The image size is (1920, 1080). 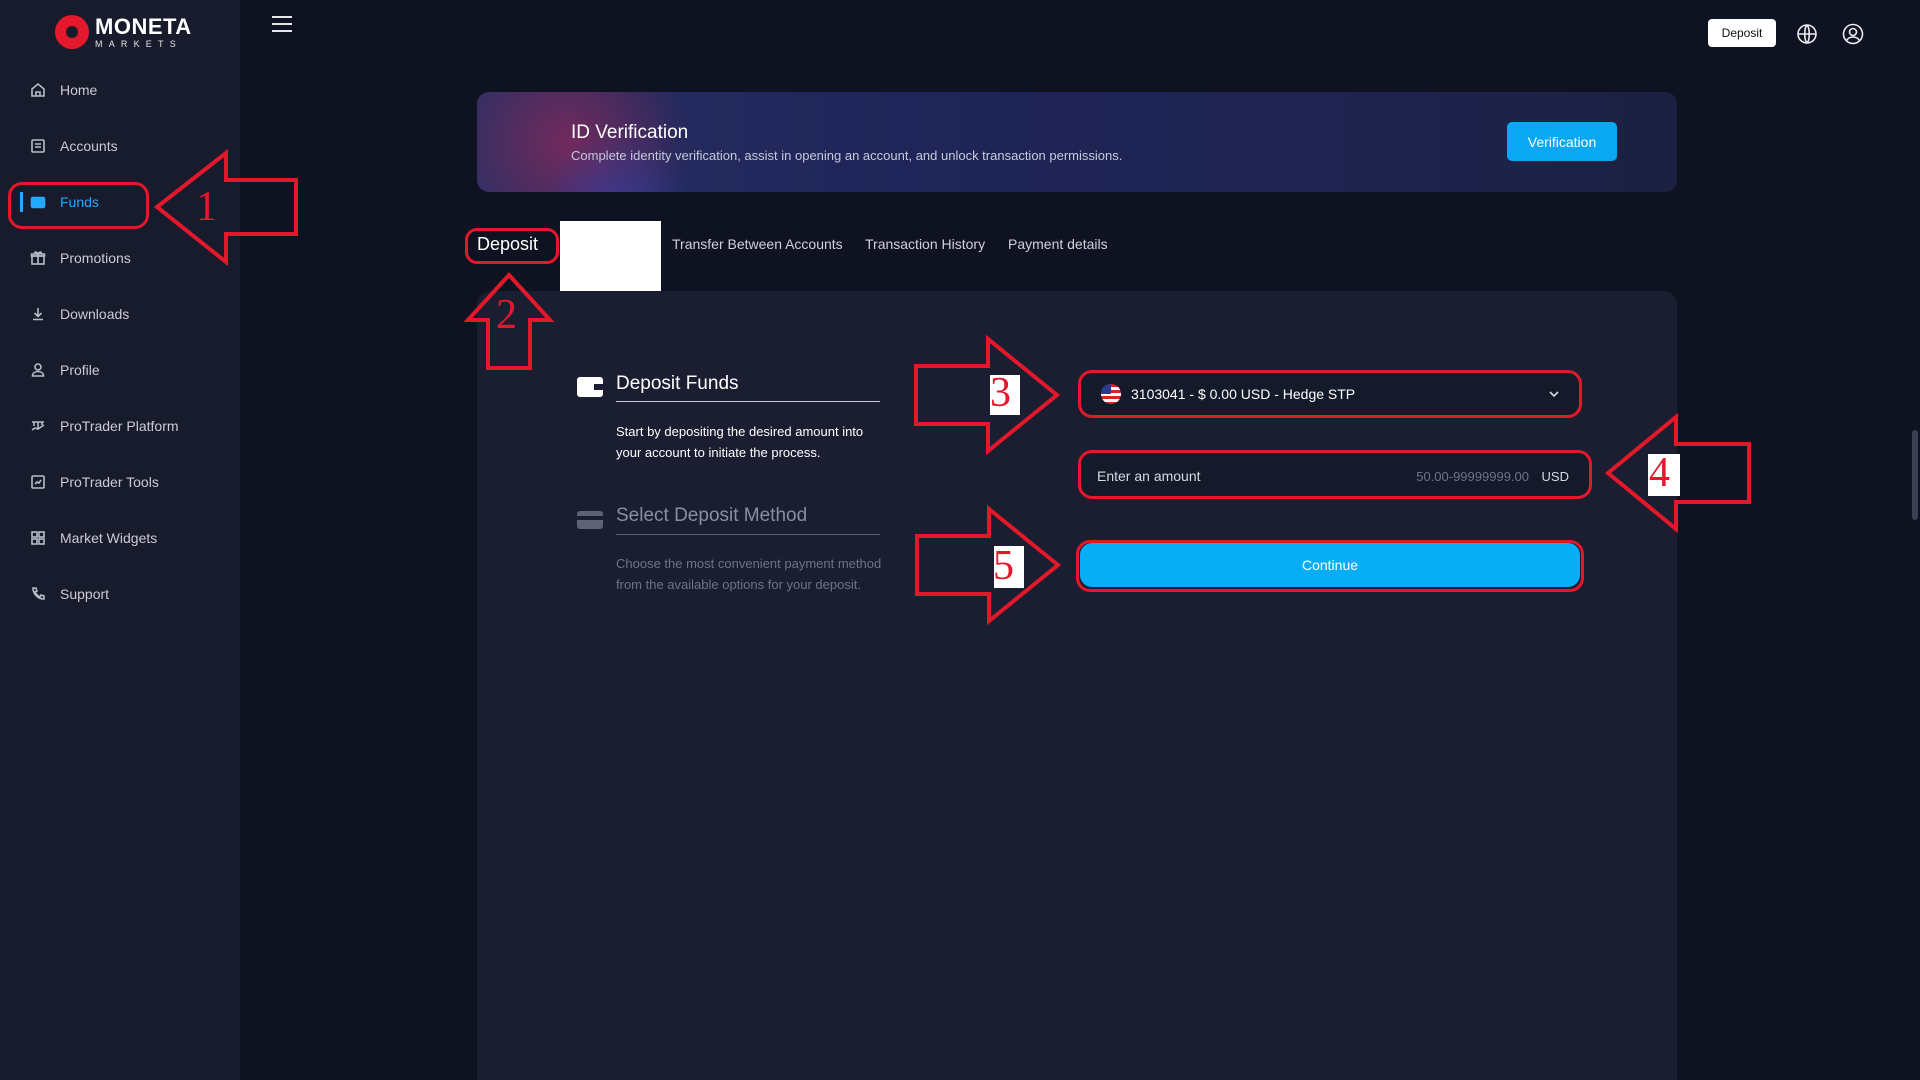 I want to click on annotation-number-1: 1, so click(x=206, y=207).